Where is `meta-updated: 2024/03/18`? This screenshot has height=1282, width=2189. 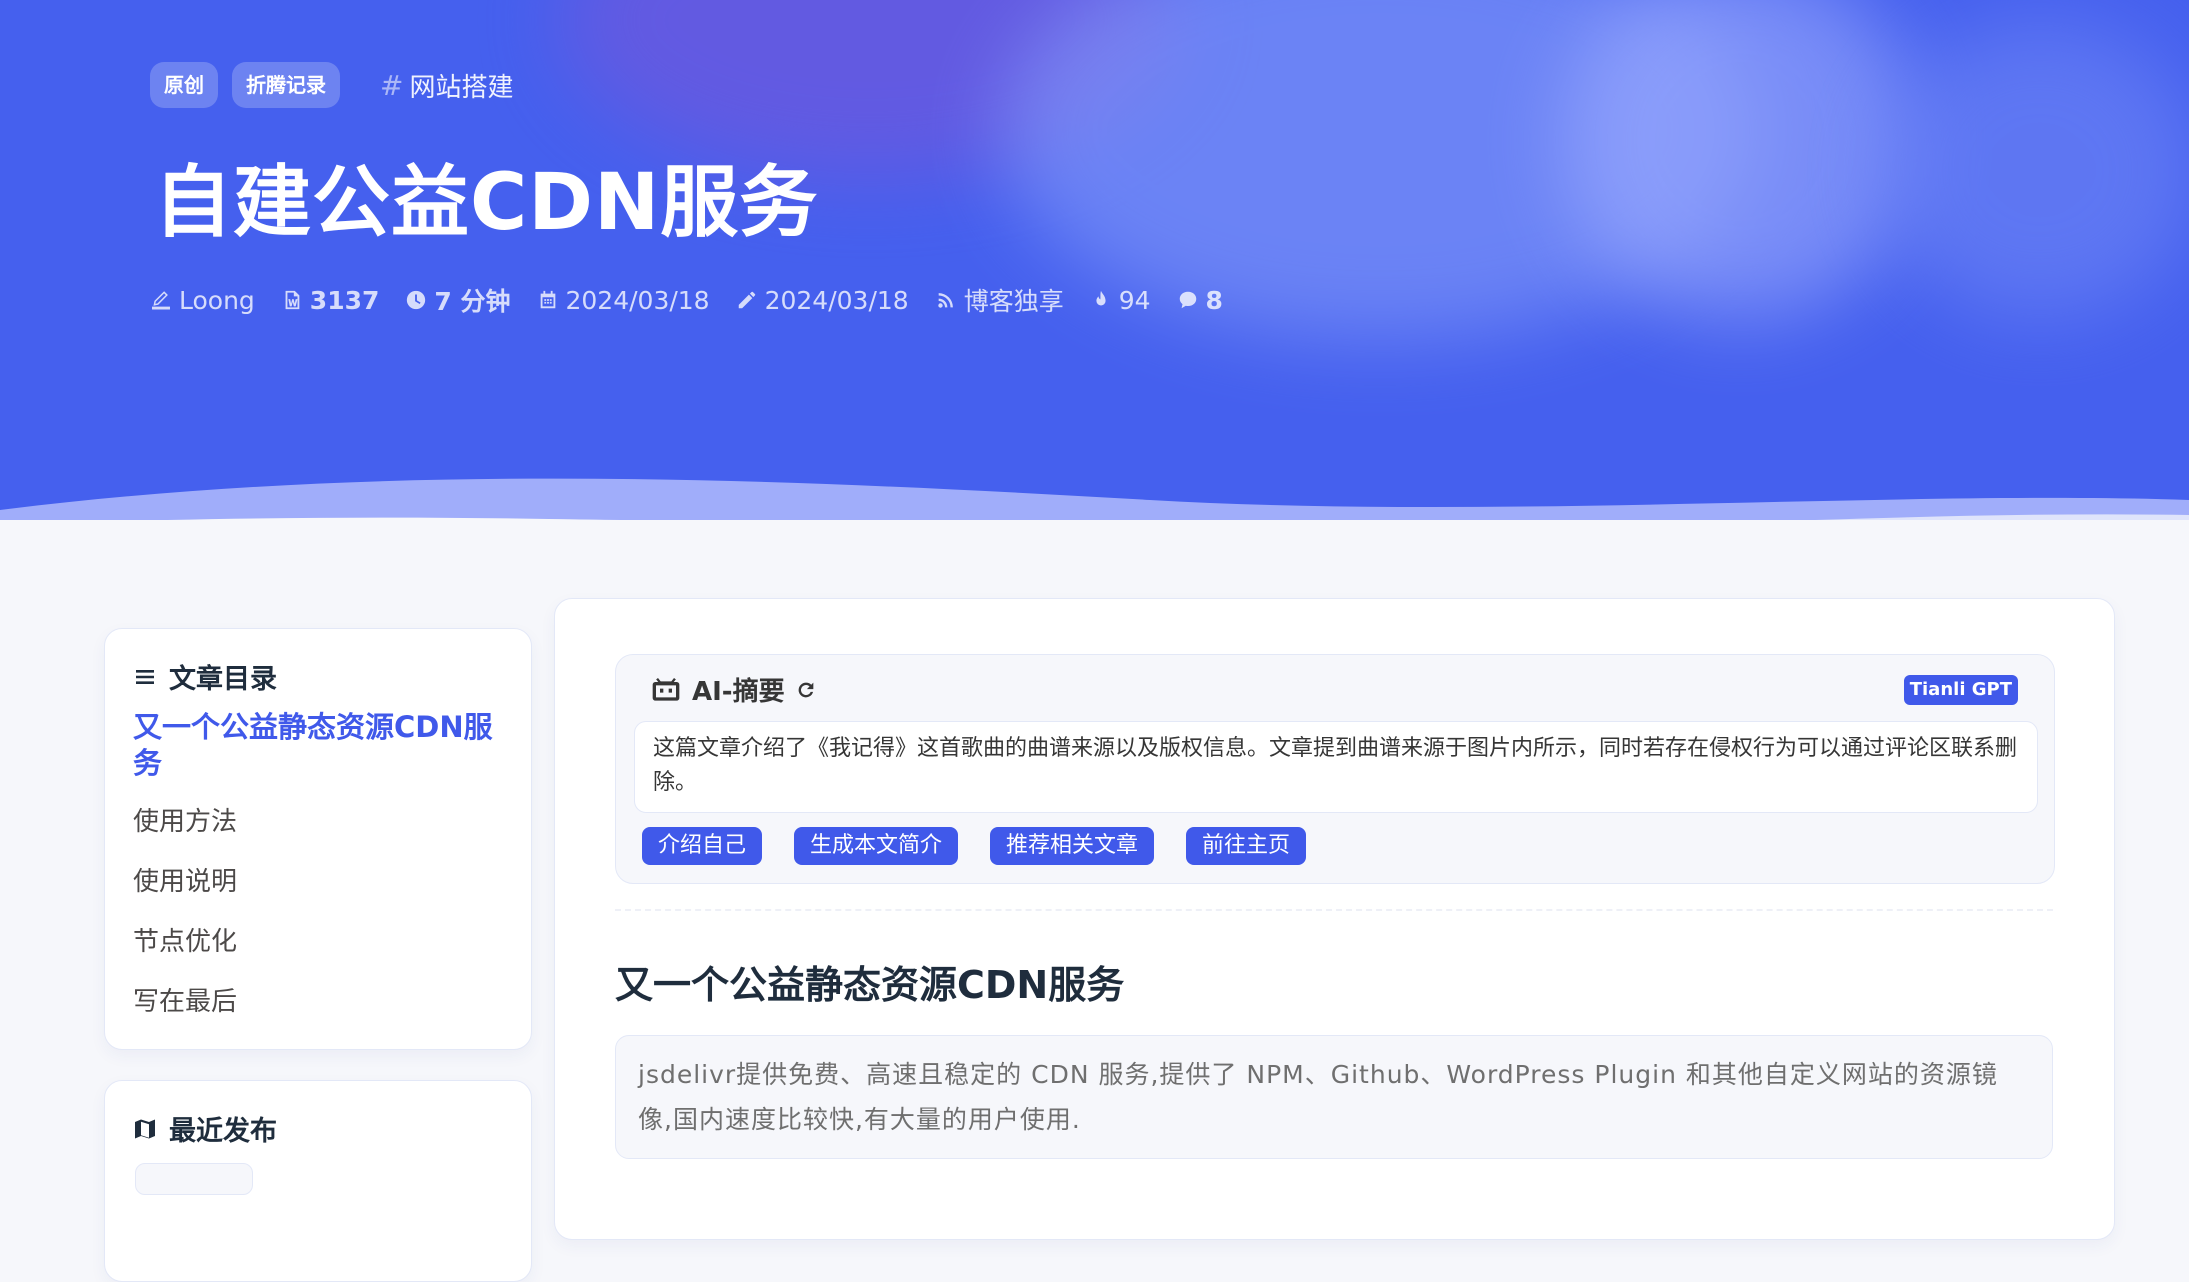
meta-updated: 2024/03/18 is located at coordinates (822, 300).